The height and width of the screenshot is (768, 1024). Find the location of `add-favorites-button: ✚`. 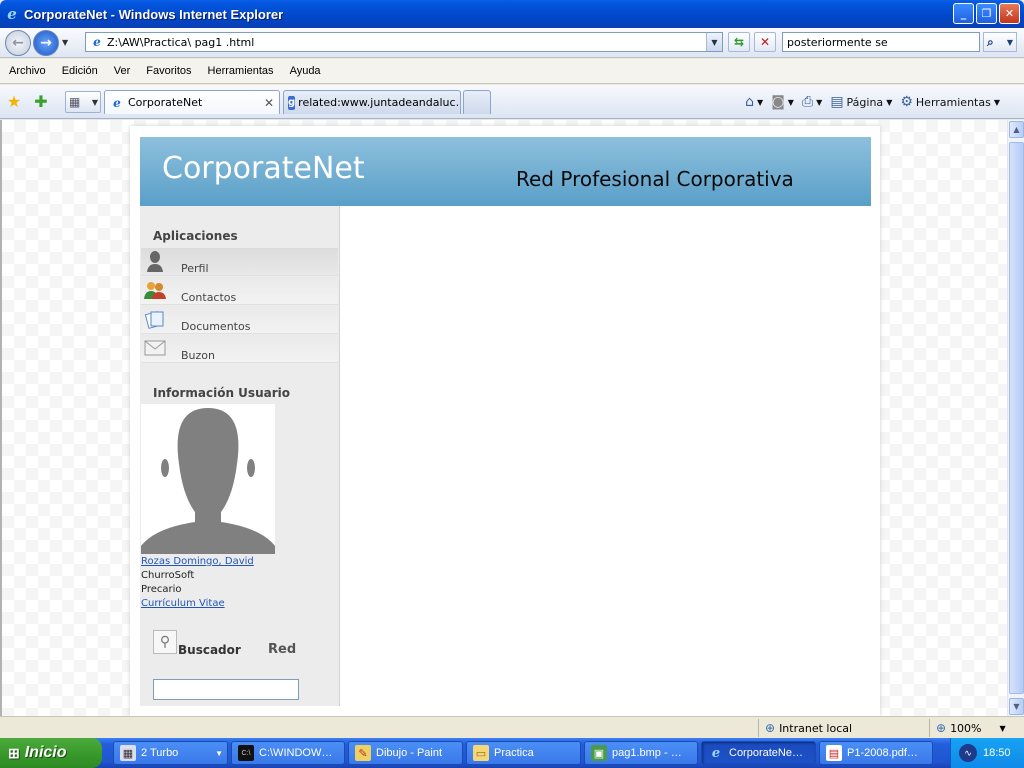

add-favorites-button: ✚ is located at coordinates (41, 101).